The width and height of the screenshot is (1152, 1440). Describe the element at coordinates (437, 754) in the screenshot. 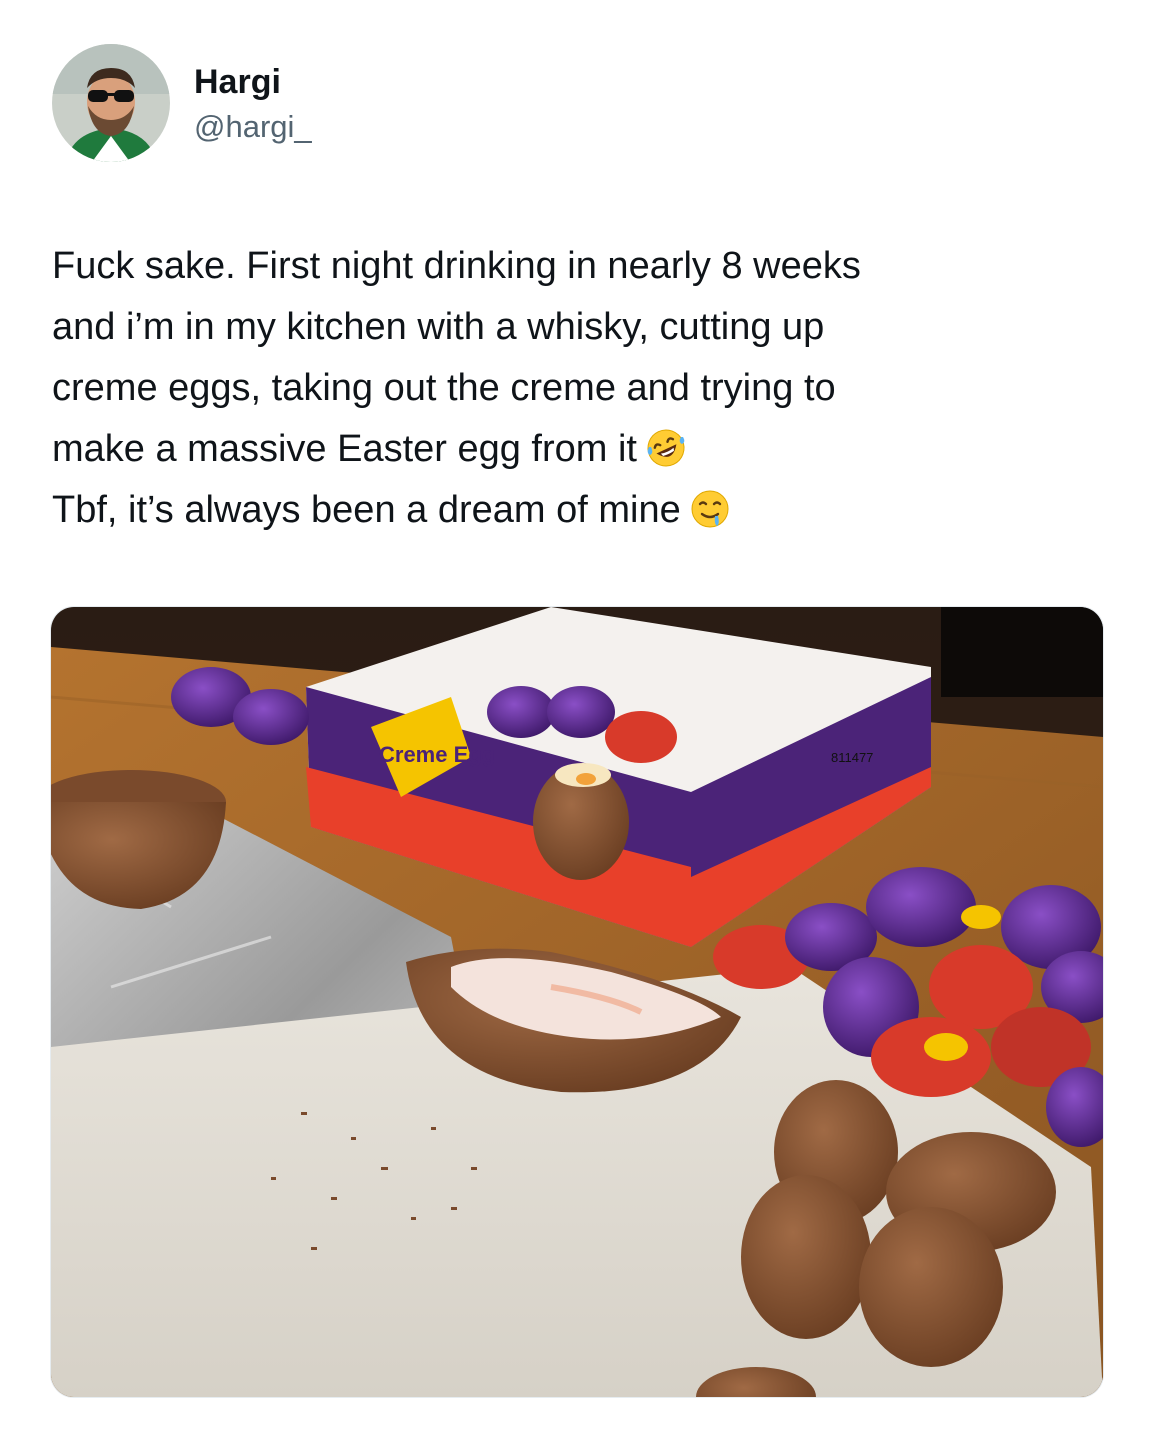

I see `box-logo-text: Creme Egg` at that location.